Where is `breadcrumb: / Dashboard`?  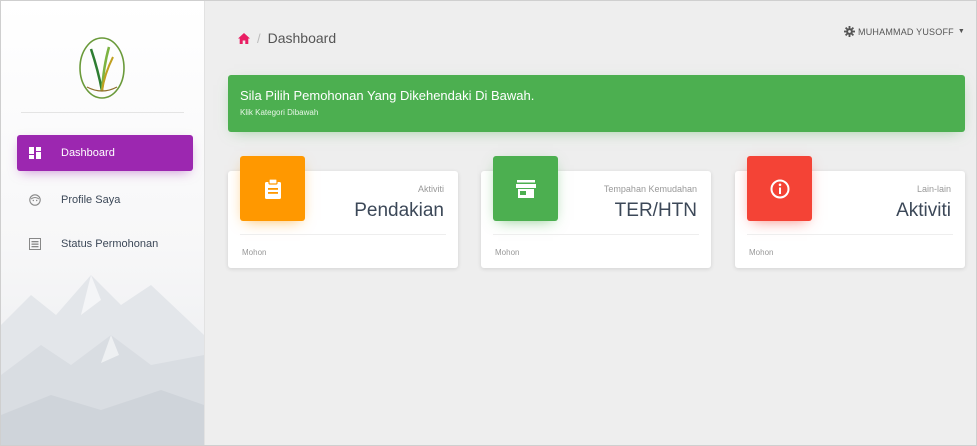 breadcrumb: / Dashboard is located at coordinates (287, 38).